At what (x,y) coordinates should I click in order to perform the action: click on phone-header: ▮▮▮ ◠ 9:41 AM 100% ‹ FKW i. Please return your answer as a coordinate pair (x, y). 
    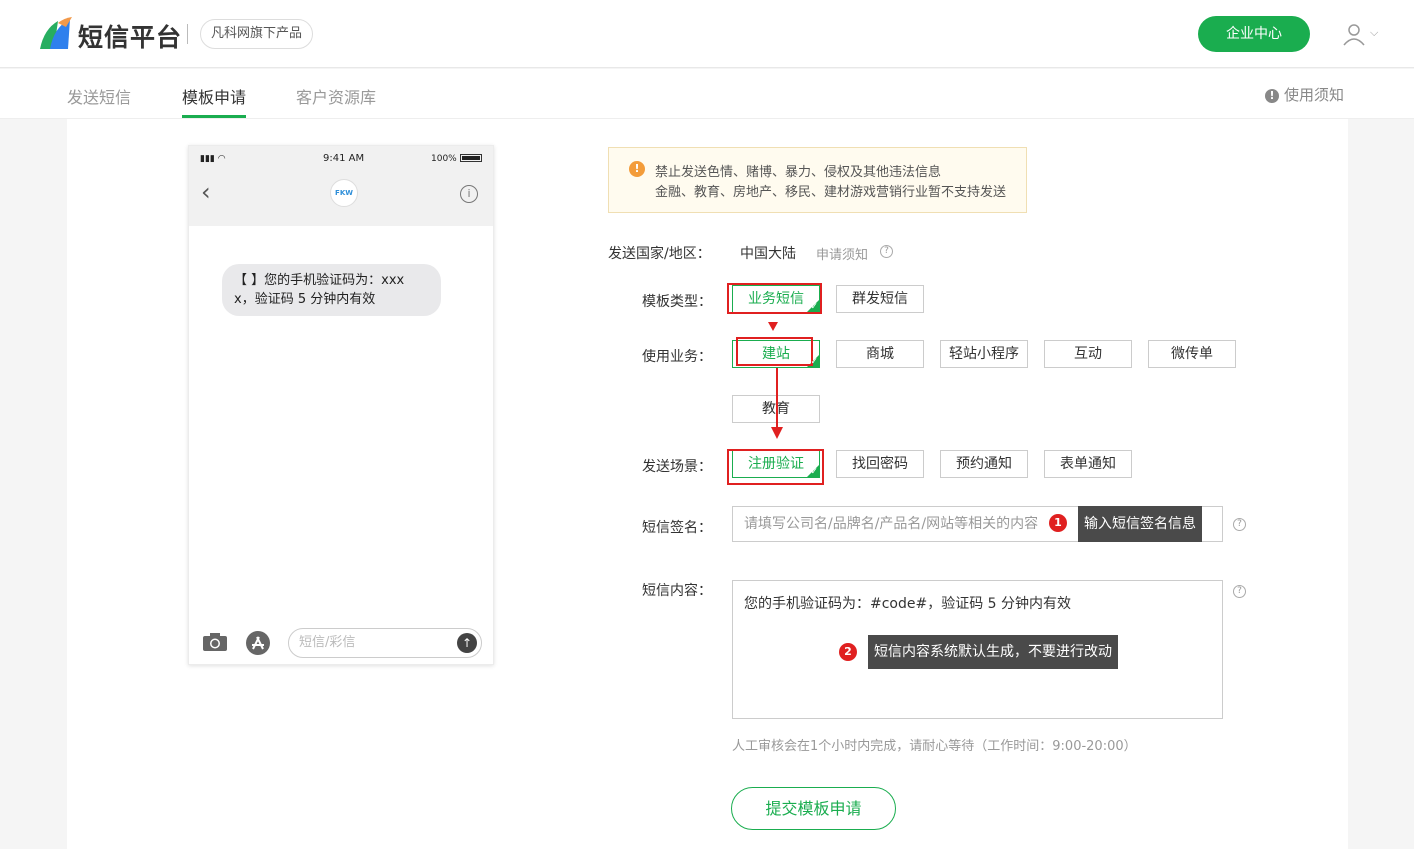
    Looking at the image, I should click on (341, 186).